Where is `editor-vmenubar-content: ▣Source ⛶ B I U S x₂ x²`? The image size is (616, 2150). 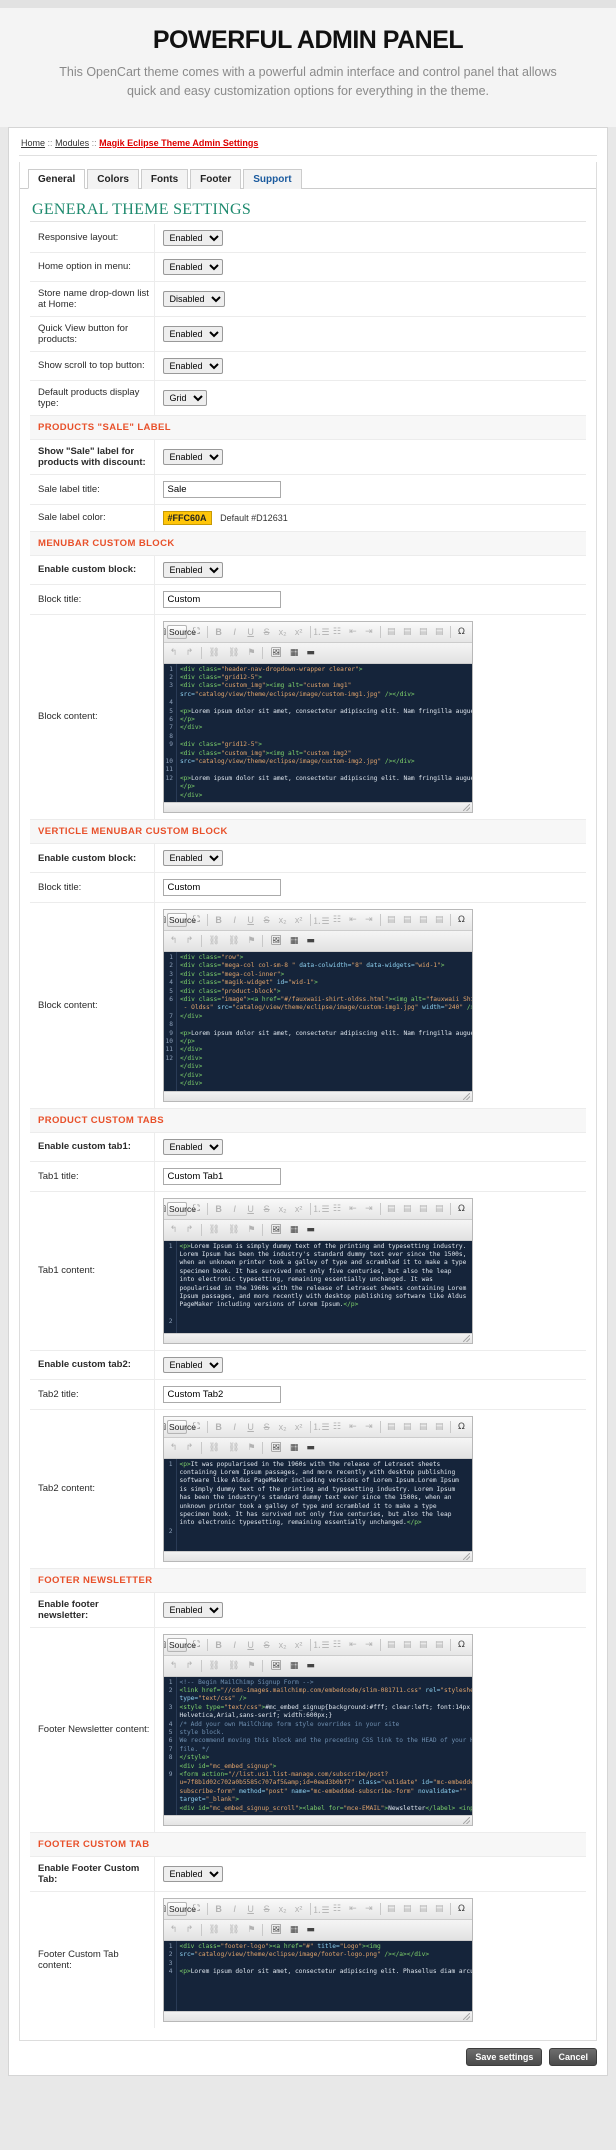 editor-vmenubar-content: ▣Source ⛶ B I U S x₂ x² is located at coordinates (317, 1005).